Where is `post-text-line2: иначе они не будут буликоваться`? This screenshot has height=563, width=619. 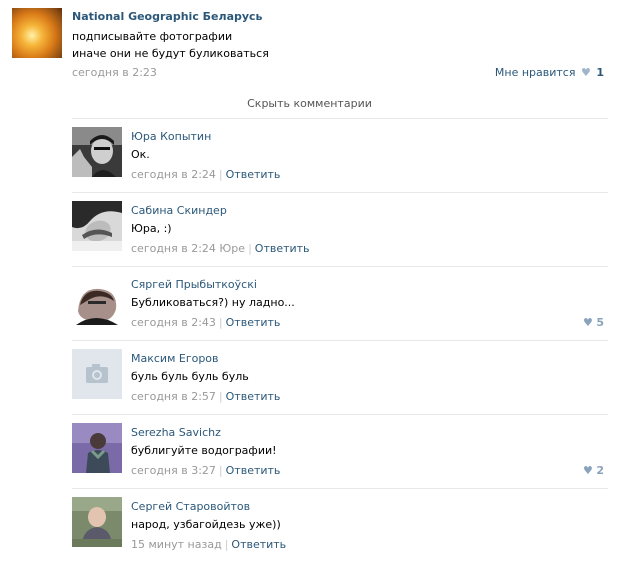
post-text-line2: иначе они не будут буликоваться is located at coordinates (170, 53).